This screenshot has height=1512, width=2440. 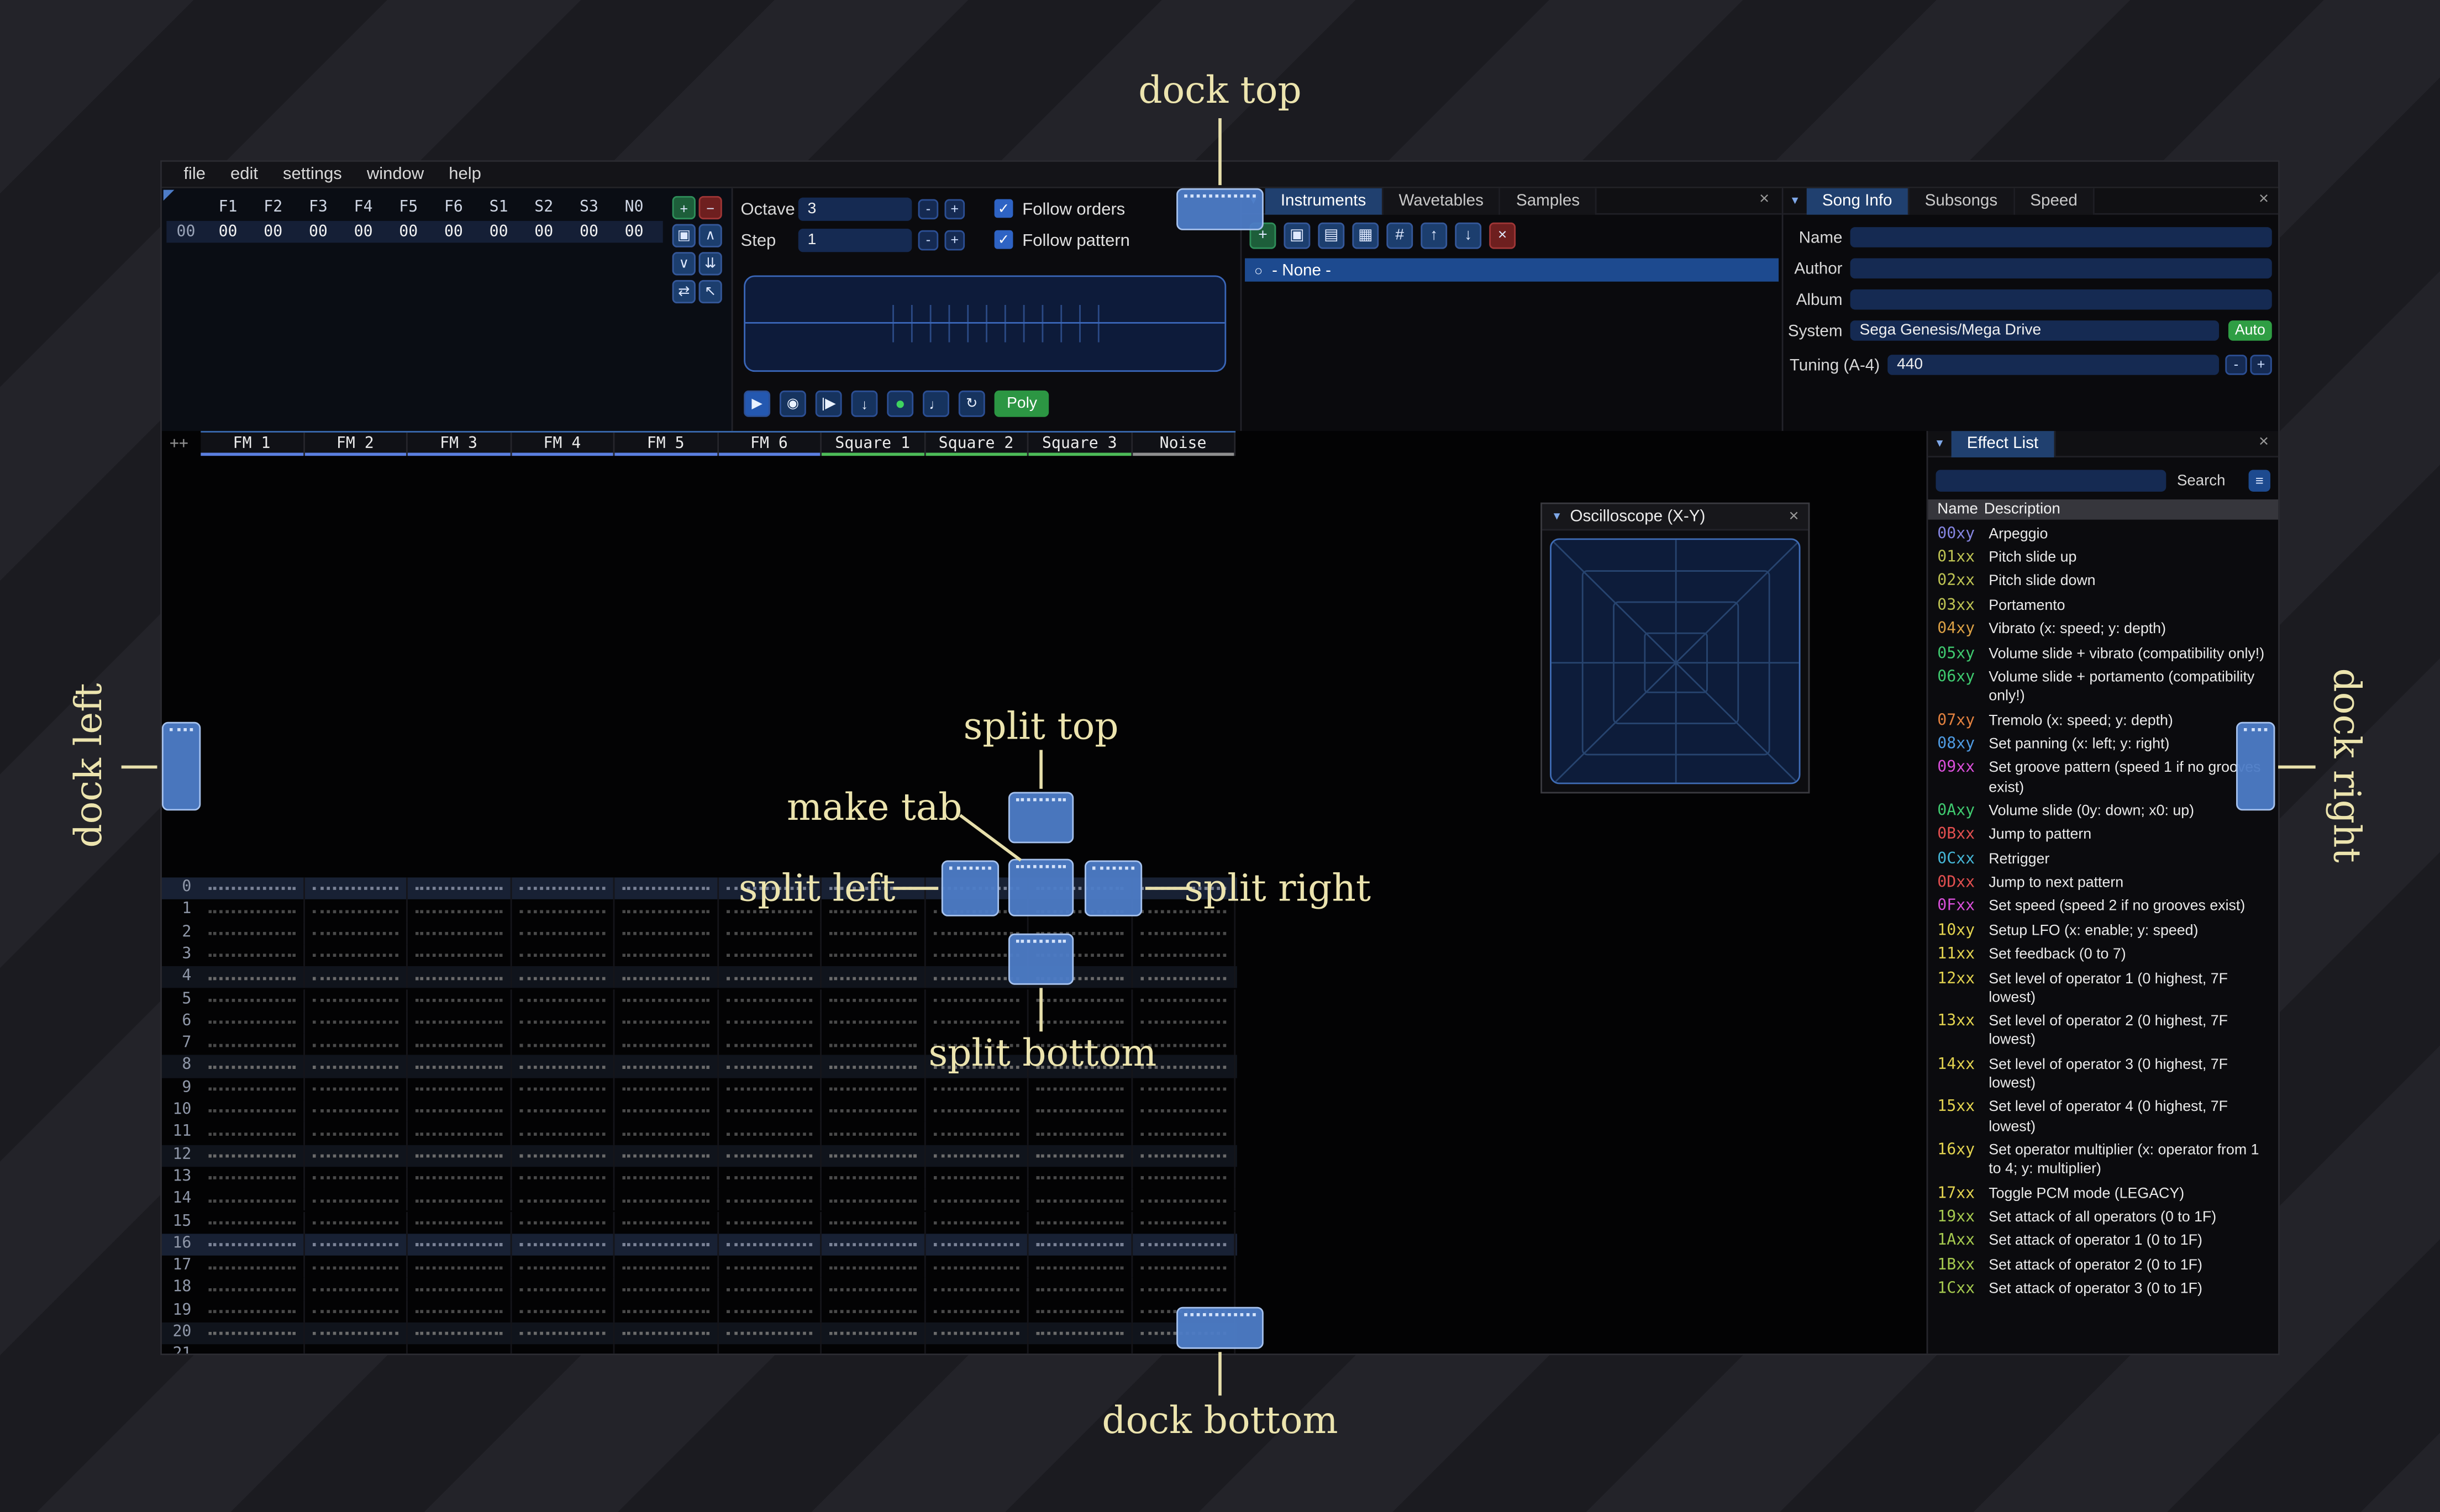 I want to click on move-order-up-button: ∧, so click(x=710, y=235).